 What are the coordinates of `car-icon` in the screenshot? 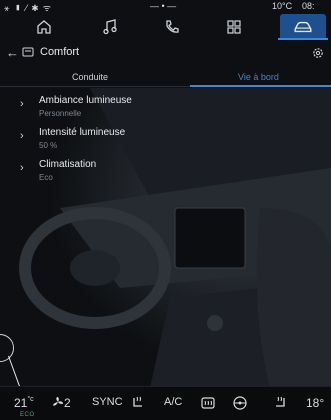 It's located at (303, 27).